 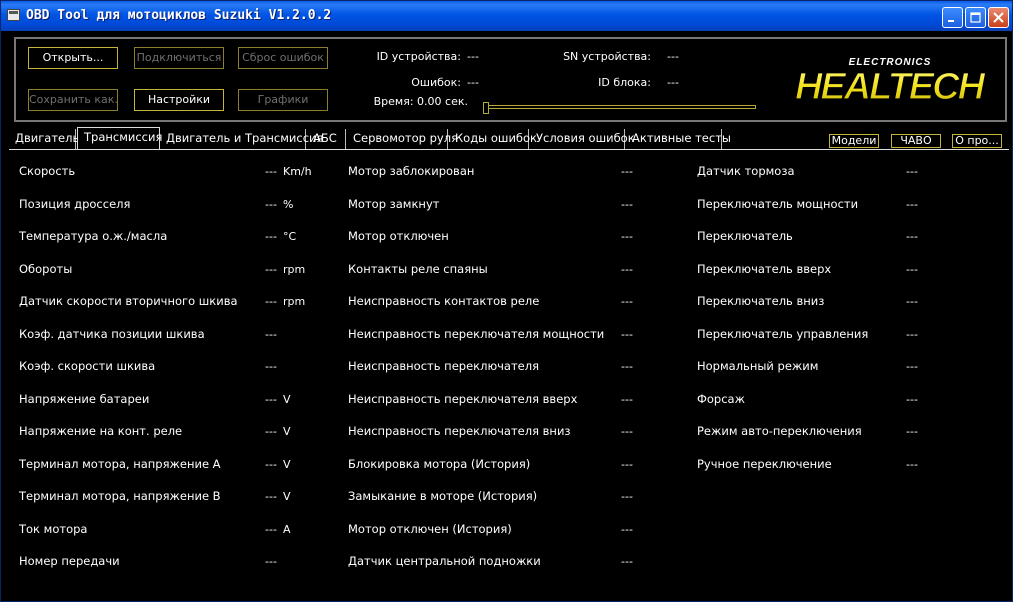 I want to click on time-label: Время: 0.00 сек., so click(x=420, y=101).